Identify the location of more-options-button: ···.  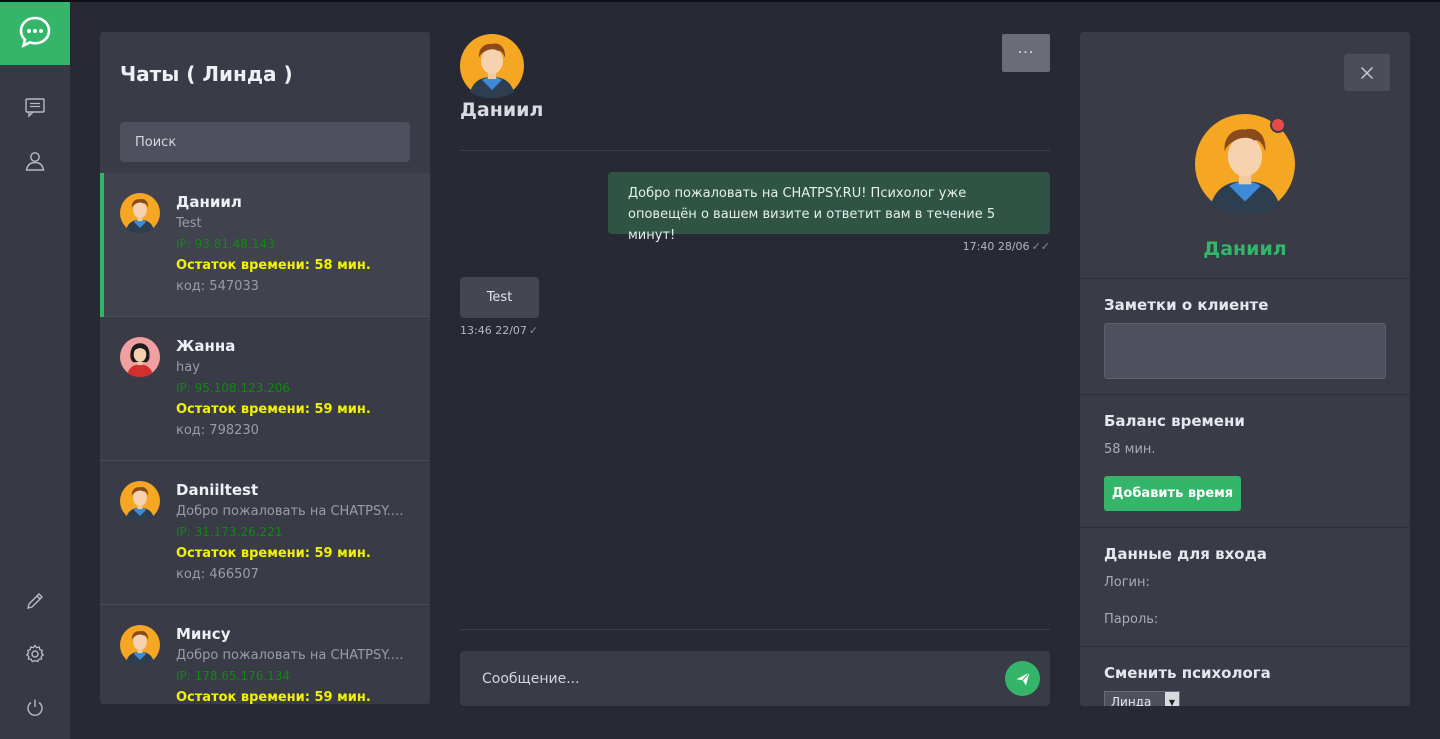
(1026, 53).